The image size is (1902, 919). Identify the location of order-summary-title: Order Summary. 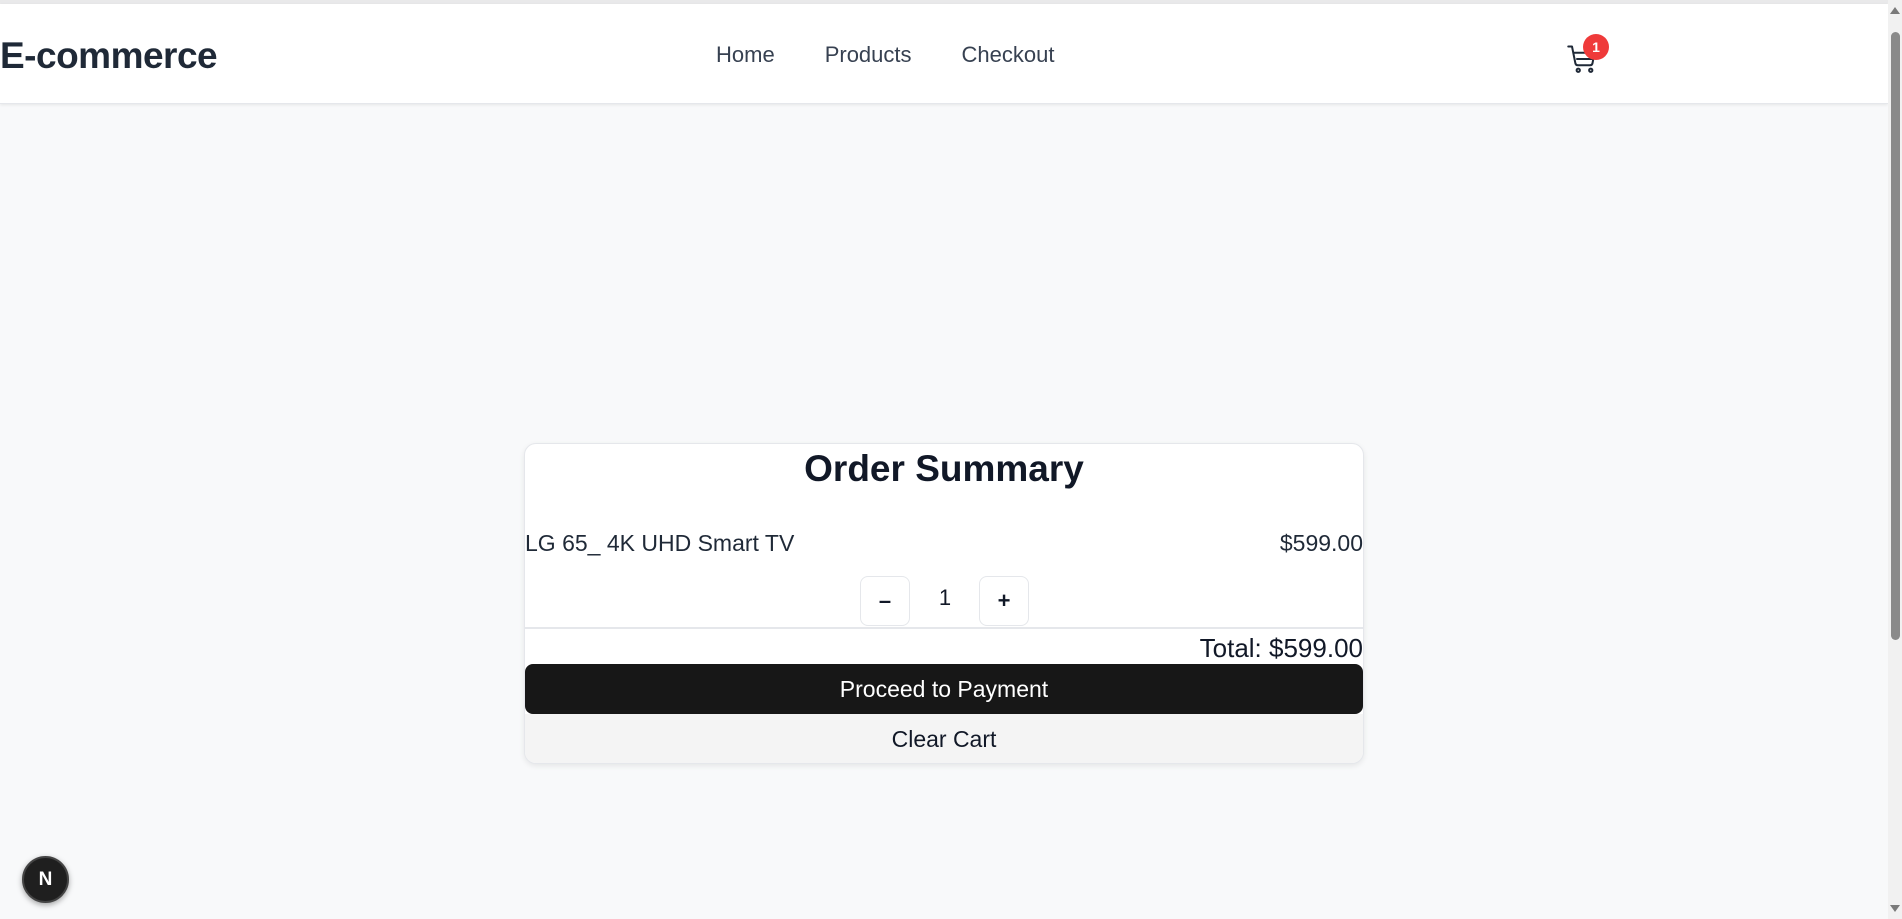
(944, 468).